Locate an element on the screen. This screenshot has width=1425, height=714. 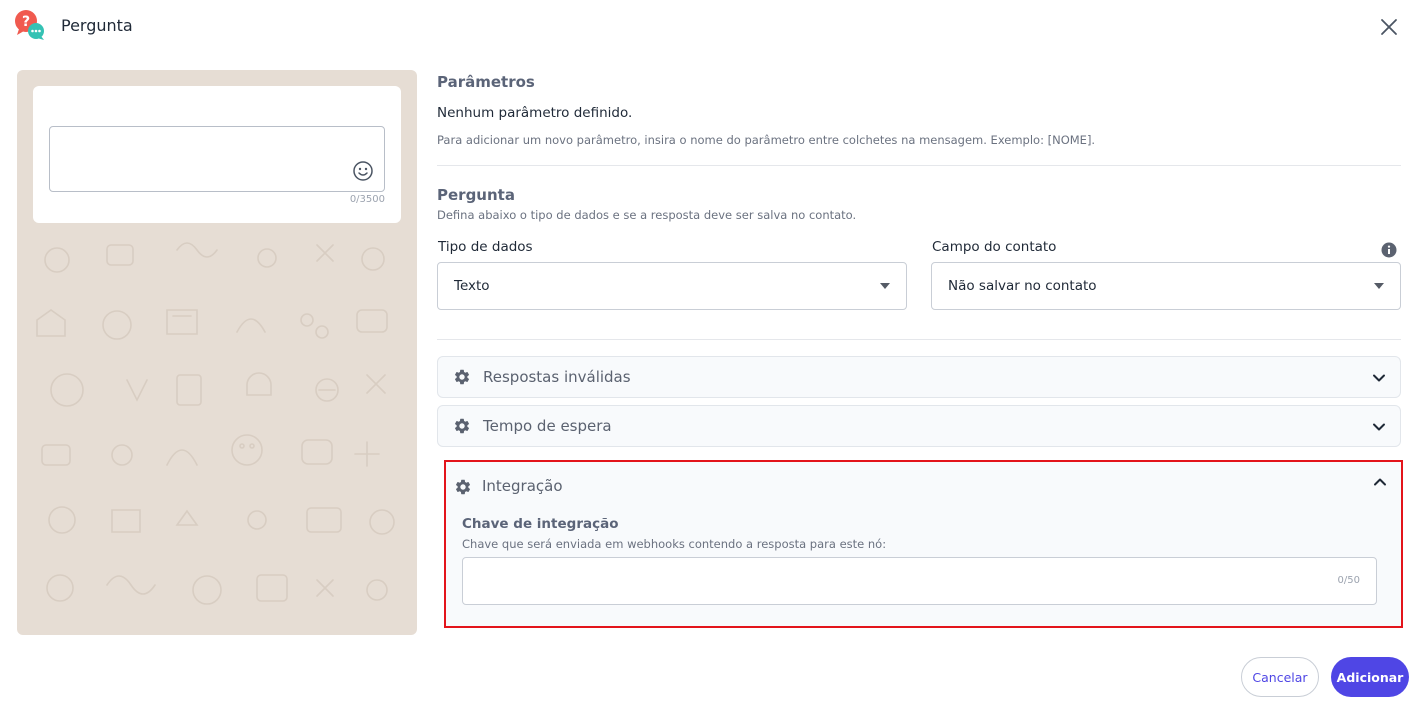
message-char-counter: 0/3500 is located at coordinates (367, 199).